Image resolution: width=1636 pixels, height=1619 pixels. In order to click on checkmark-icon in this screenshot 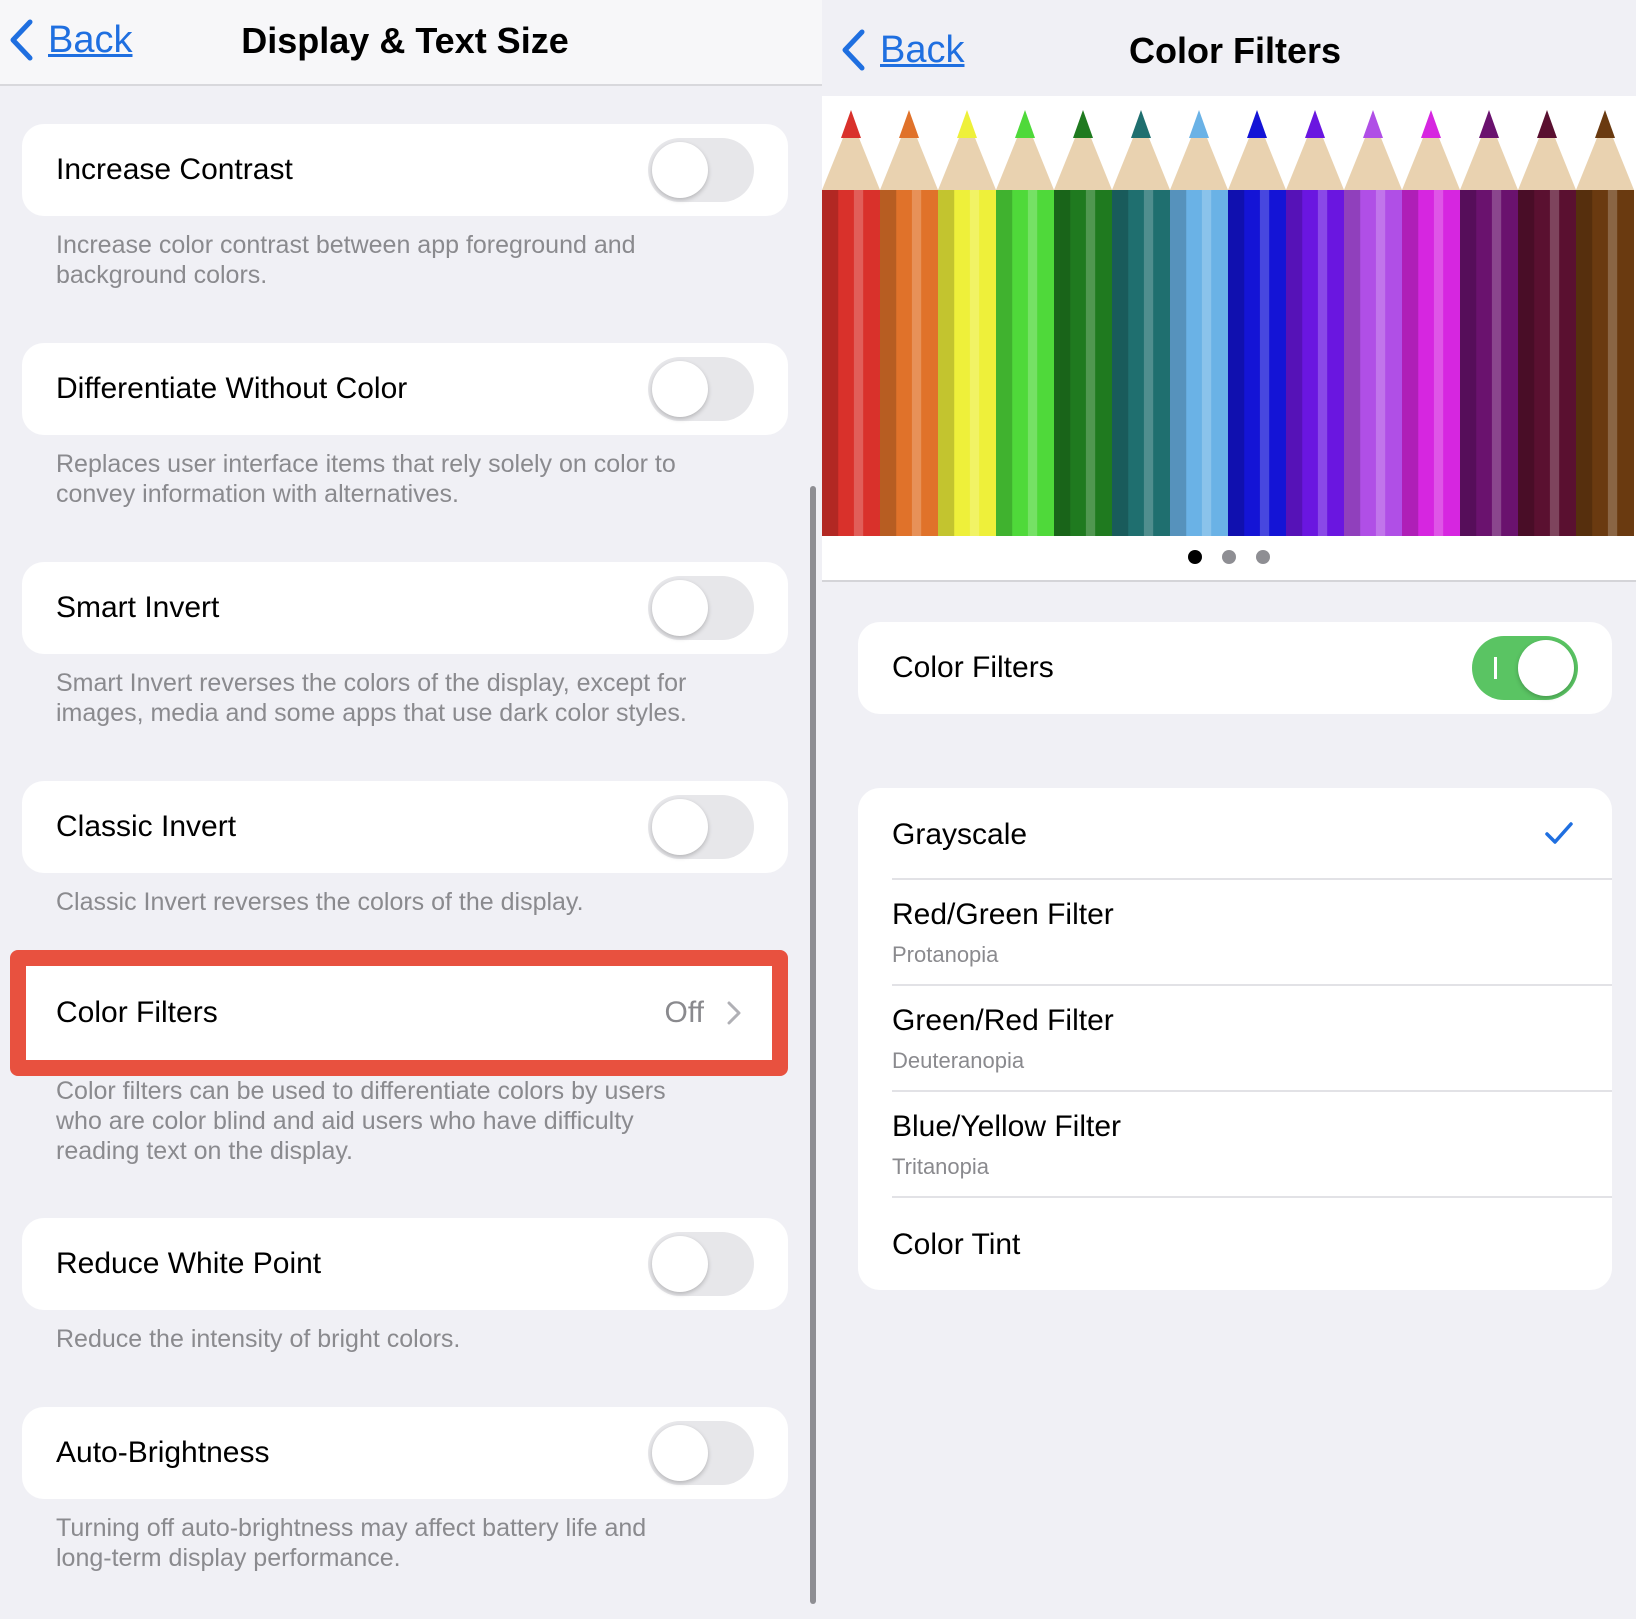, I will do `click(1559, 833)`.